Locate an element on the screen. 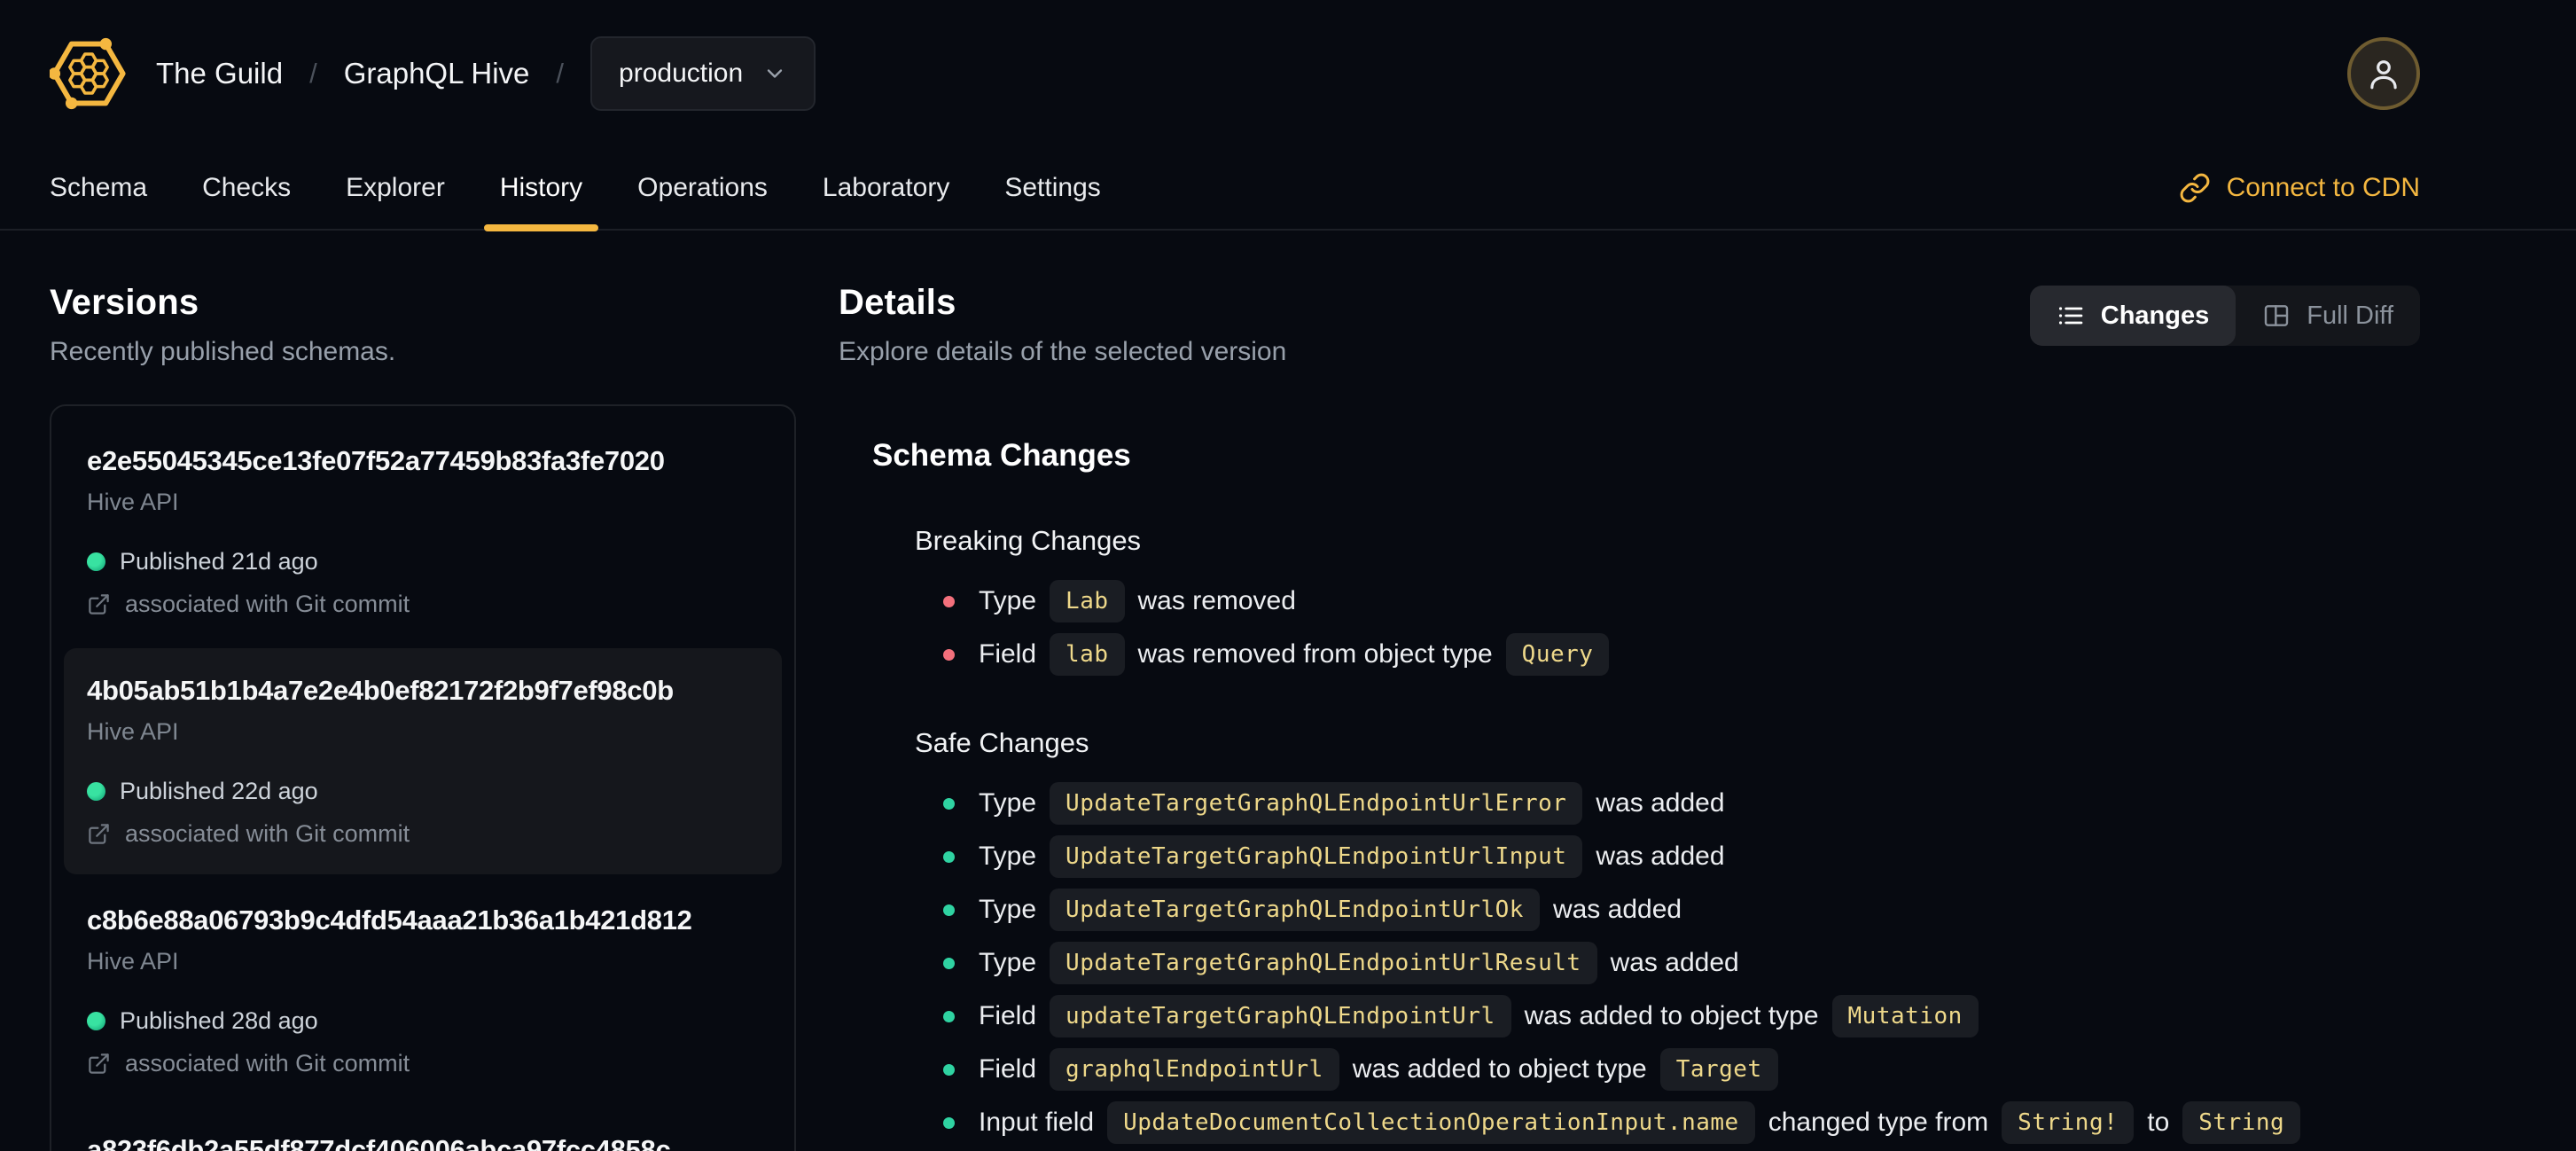 The image size is (2576, 1151). change-text: was added to object type is located at coordinates (1499, 1069).